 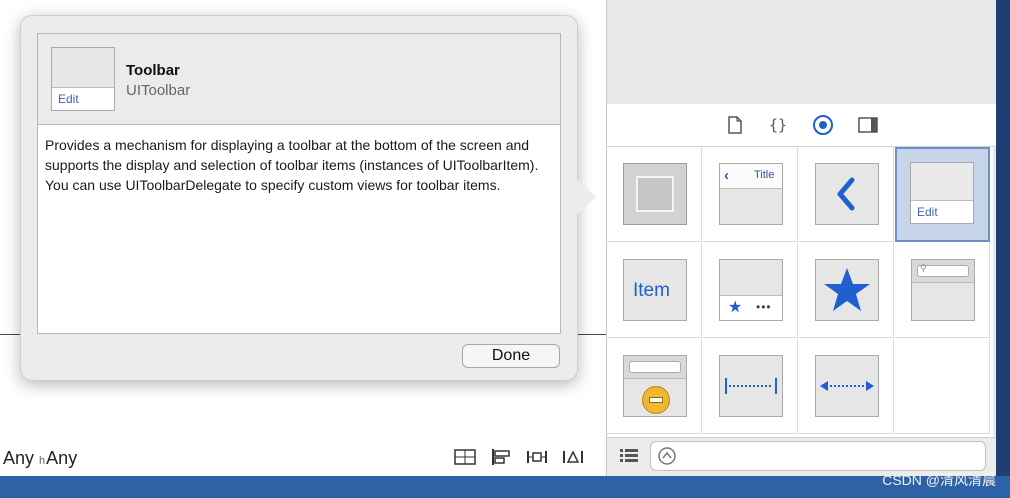 What do you see at coordinates (818, 456) in the screenshot?
I see `library-filter-input` at bounding box center [818, 456].